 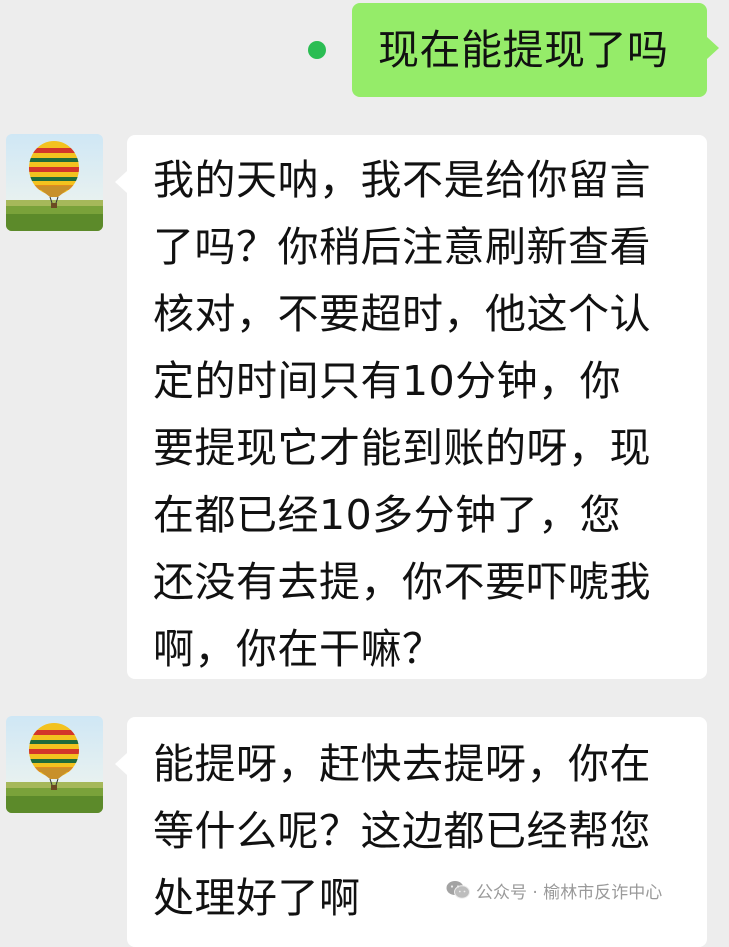 I want to click on outgoing-message-bubble: 现在能提现了吗, so click(x=535, y=50).